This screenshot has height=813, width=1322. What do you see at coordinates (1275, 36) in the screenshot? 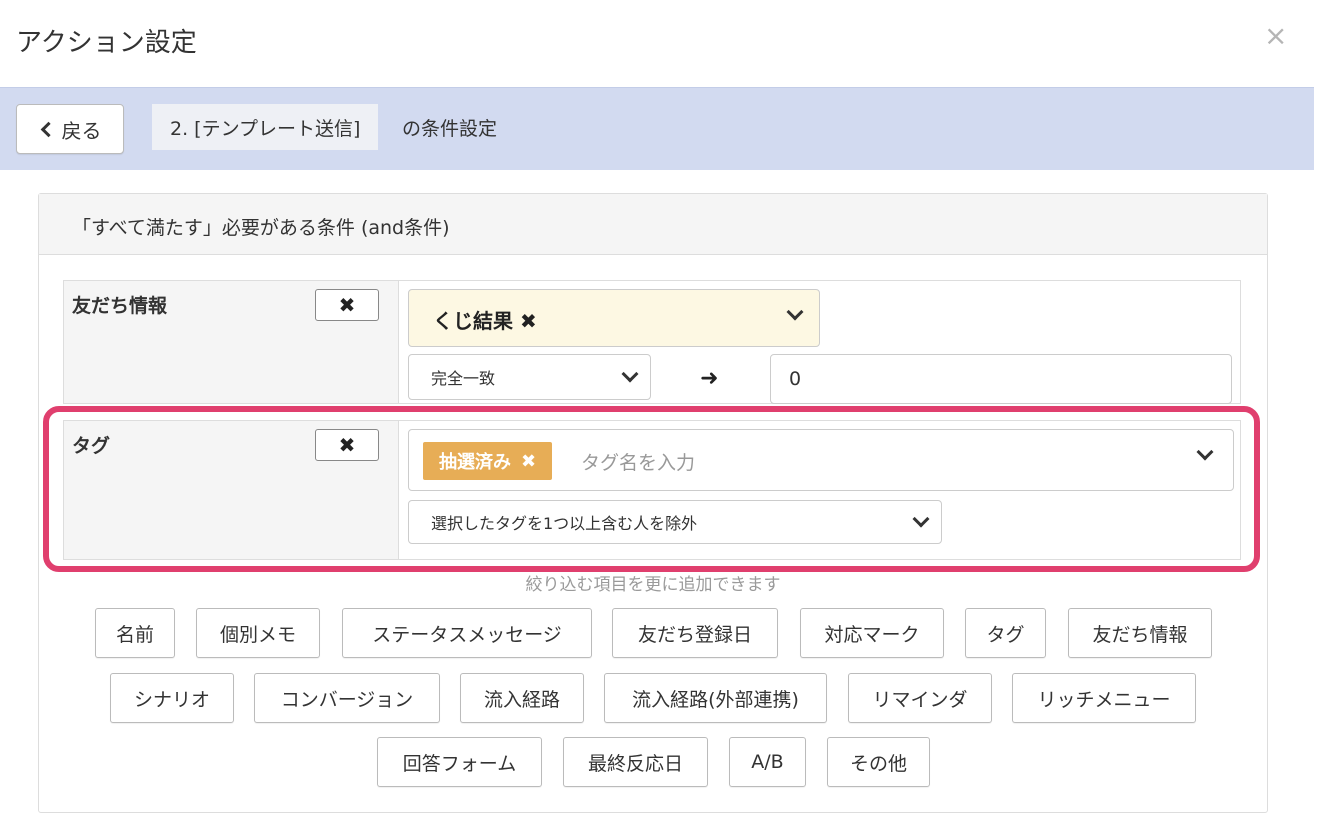
I see `close-icon: ×` at bounding box center [1275, 36].